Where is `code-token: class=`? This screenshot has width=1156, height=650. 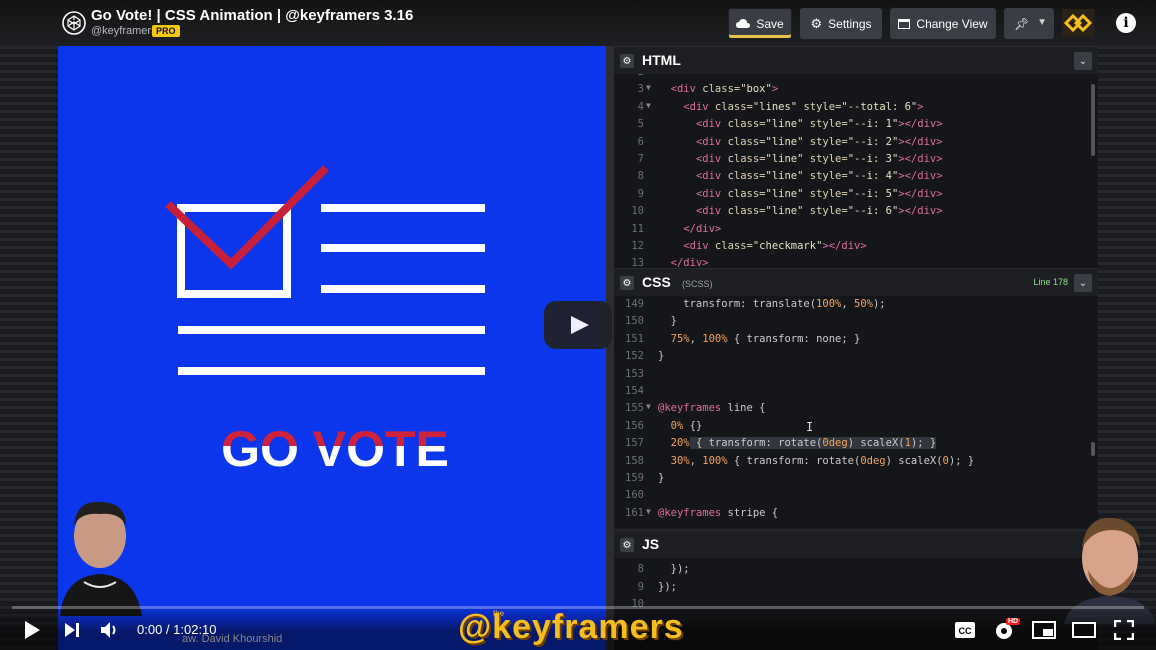 code-token: class= is located at coordinates (746, 141).